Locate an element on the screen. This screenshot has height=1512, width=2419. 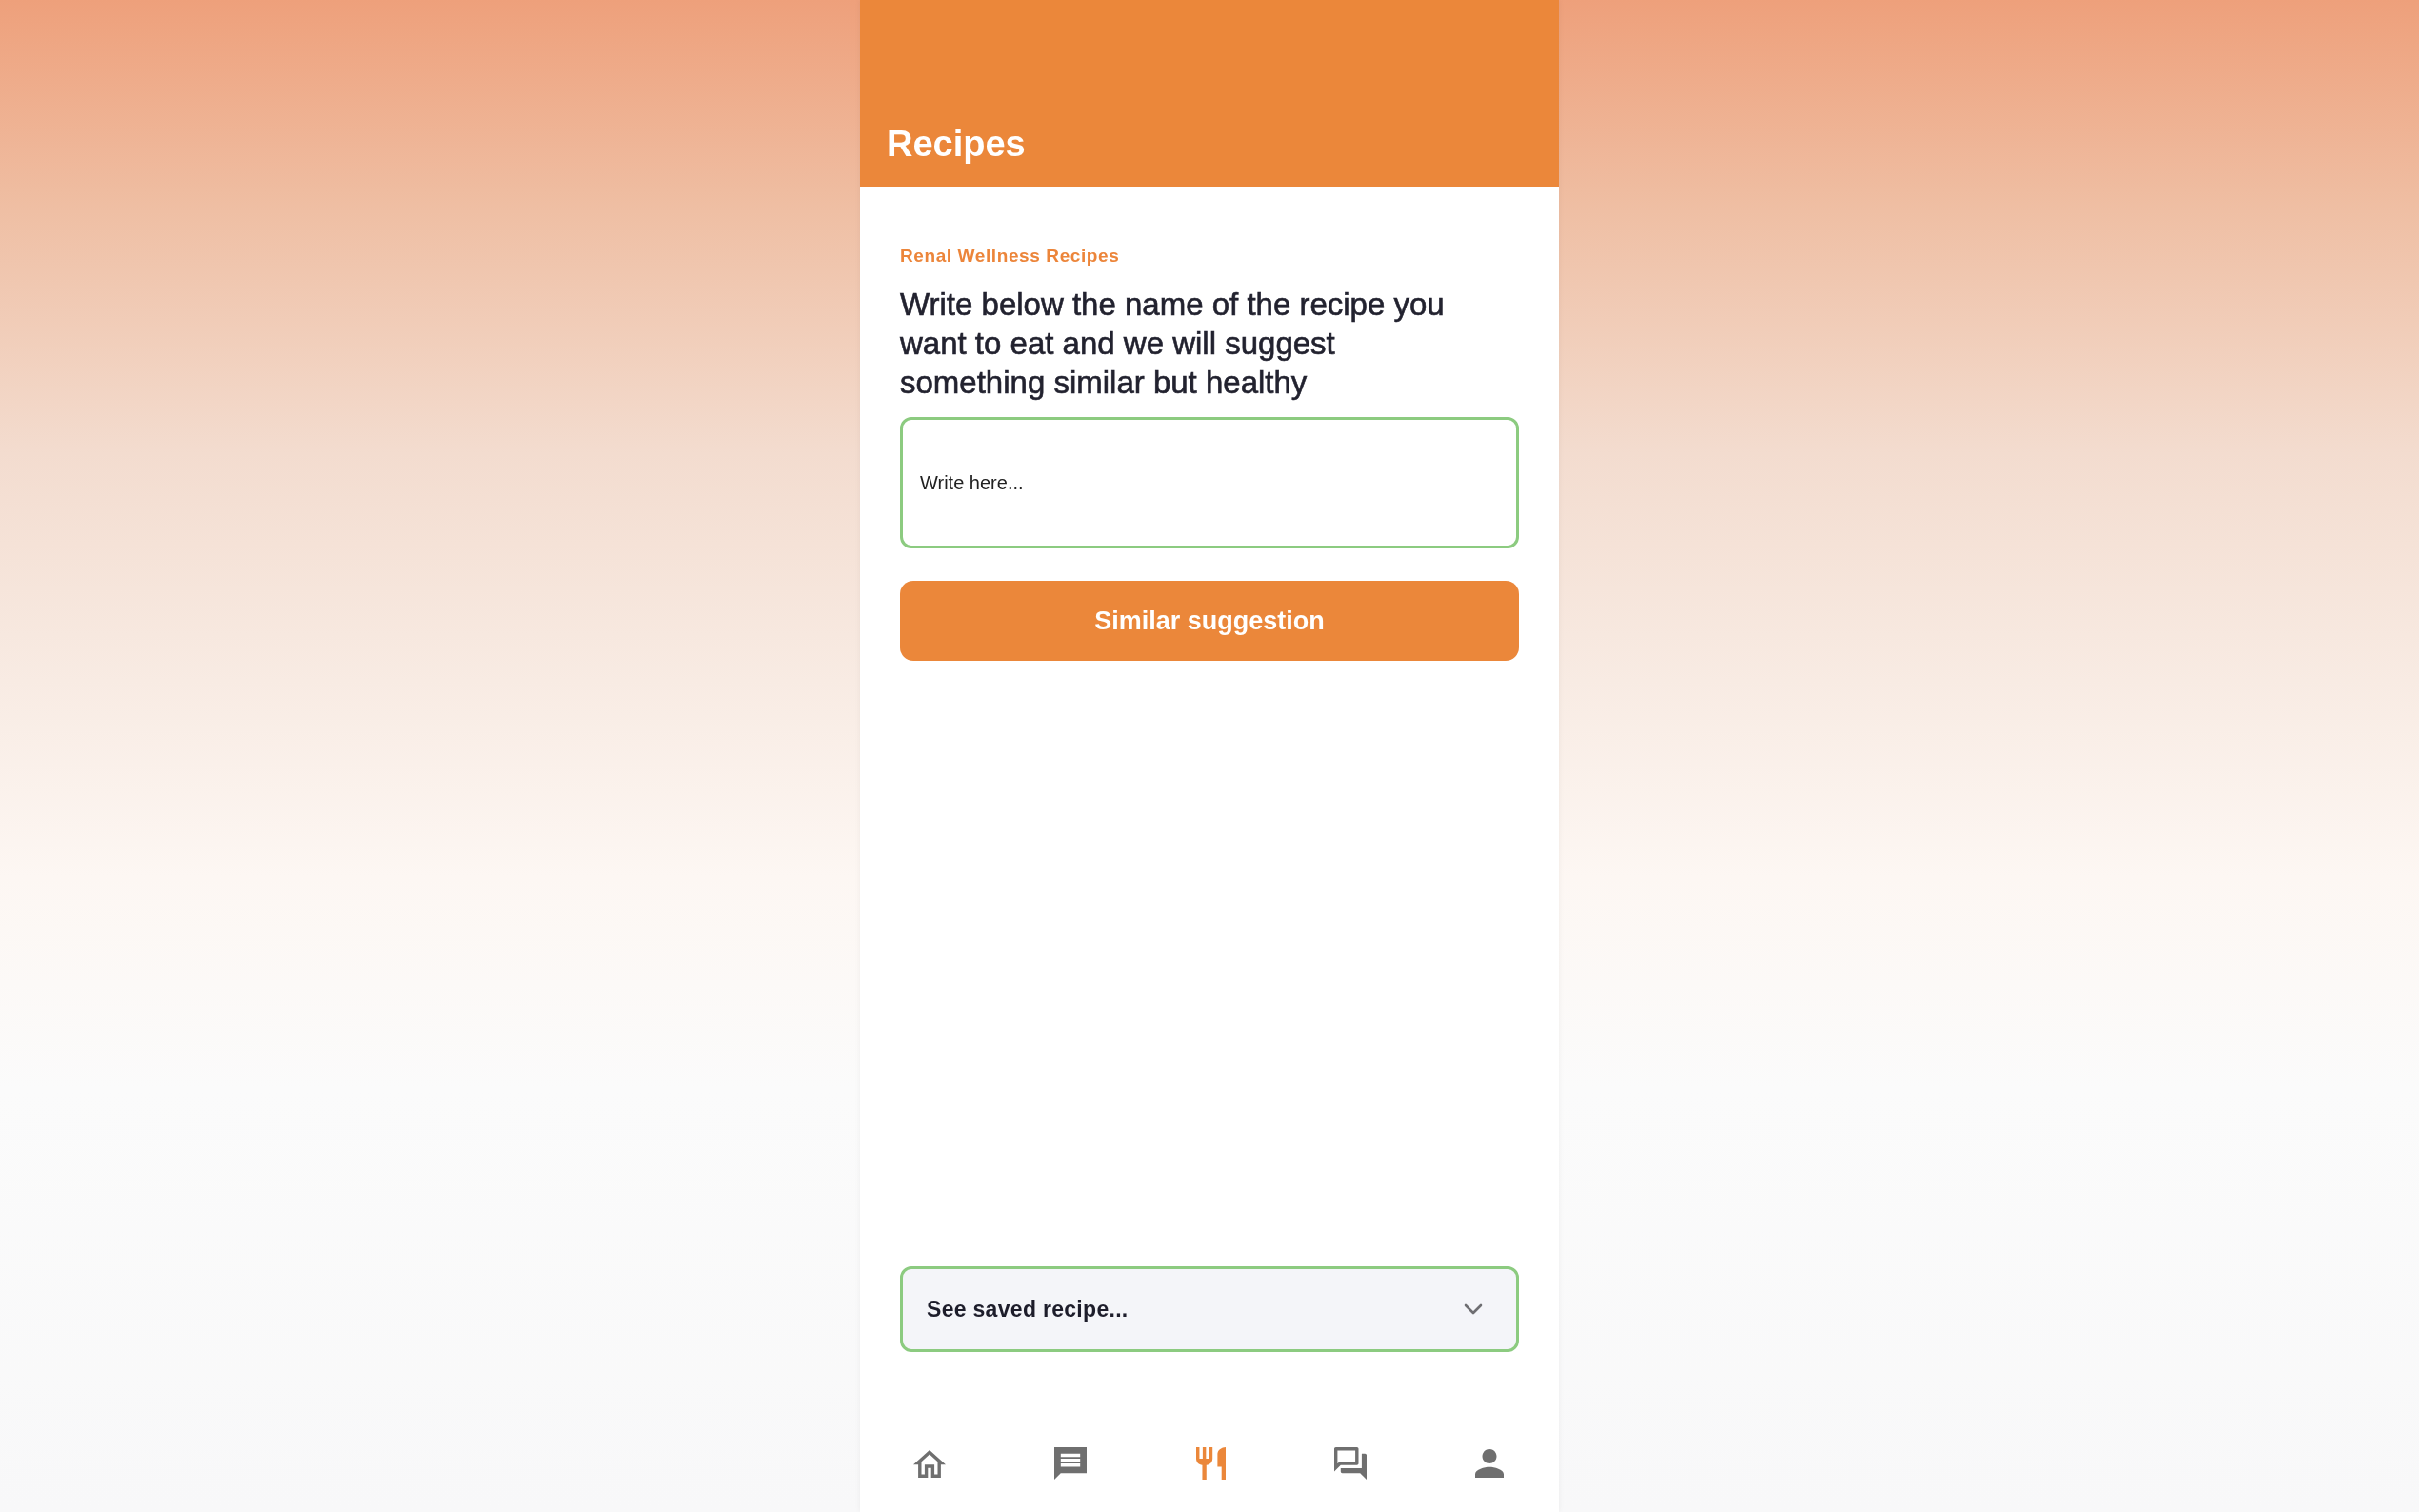
section-label: Renal Wellness Recipes is located at coordinates (1010, 256).